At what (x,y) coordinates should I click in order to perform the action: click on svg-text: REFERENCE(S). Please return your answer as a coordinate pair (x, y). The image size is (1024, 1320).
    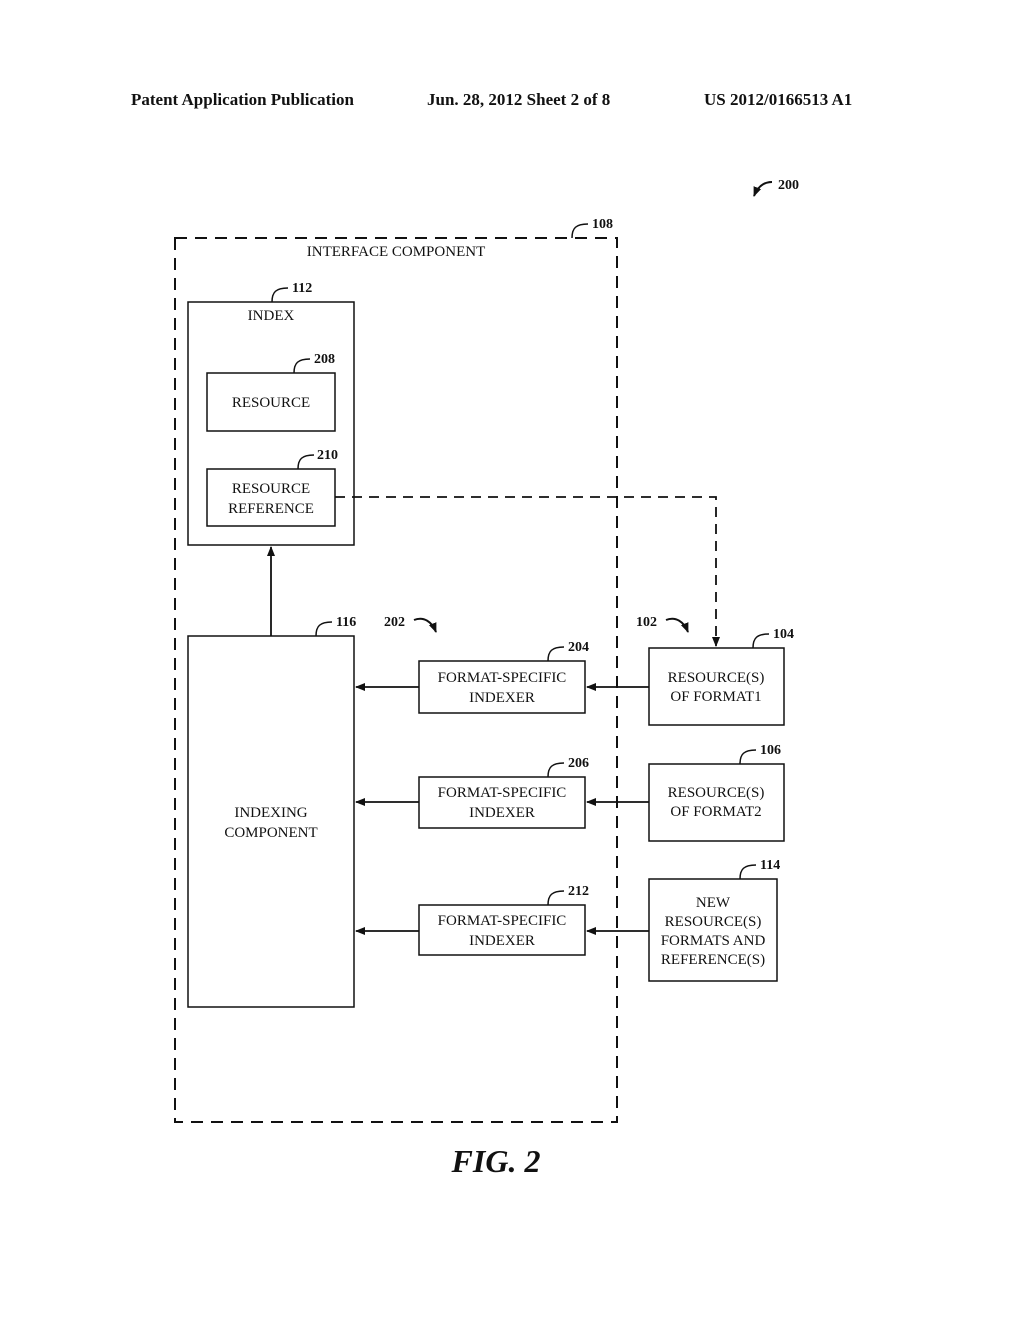
    Looking at the image, I should click on (713, 960).